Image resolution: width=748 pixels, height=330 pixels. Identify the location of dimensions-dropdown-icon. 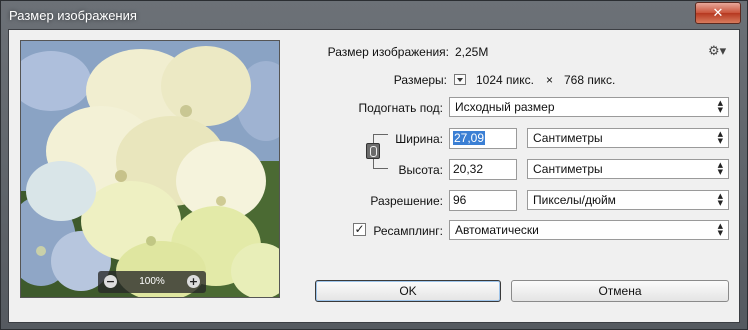
(460, 79).